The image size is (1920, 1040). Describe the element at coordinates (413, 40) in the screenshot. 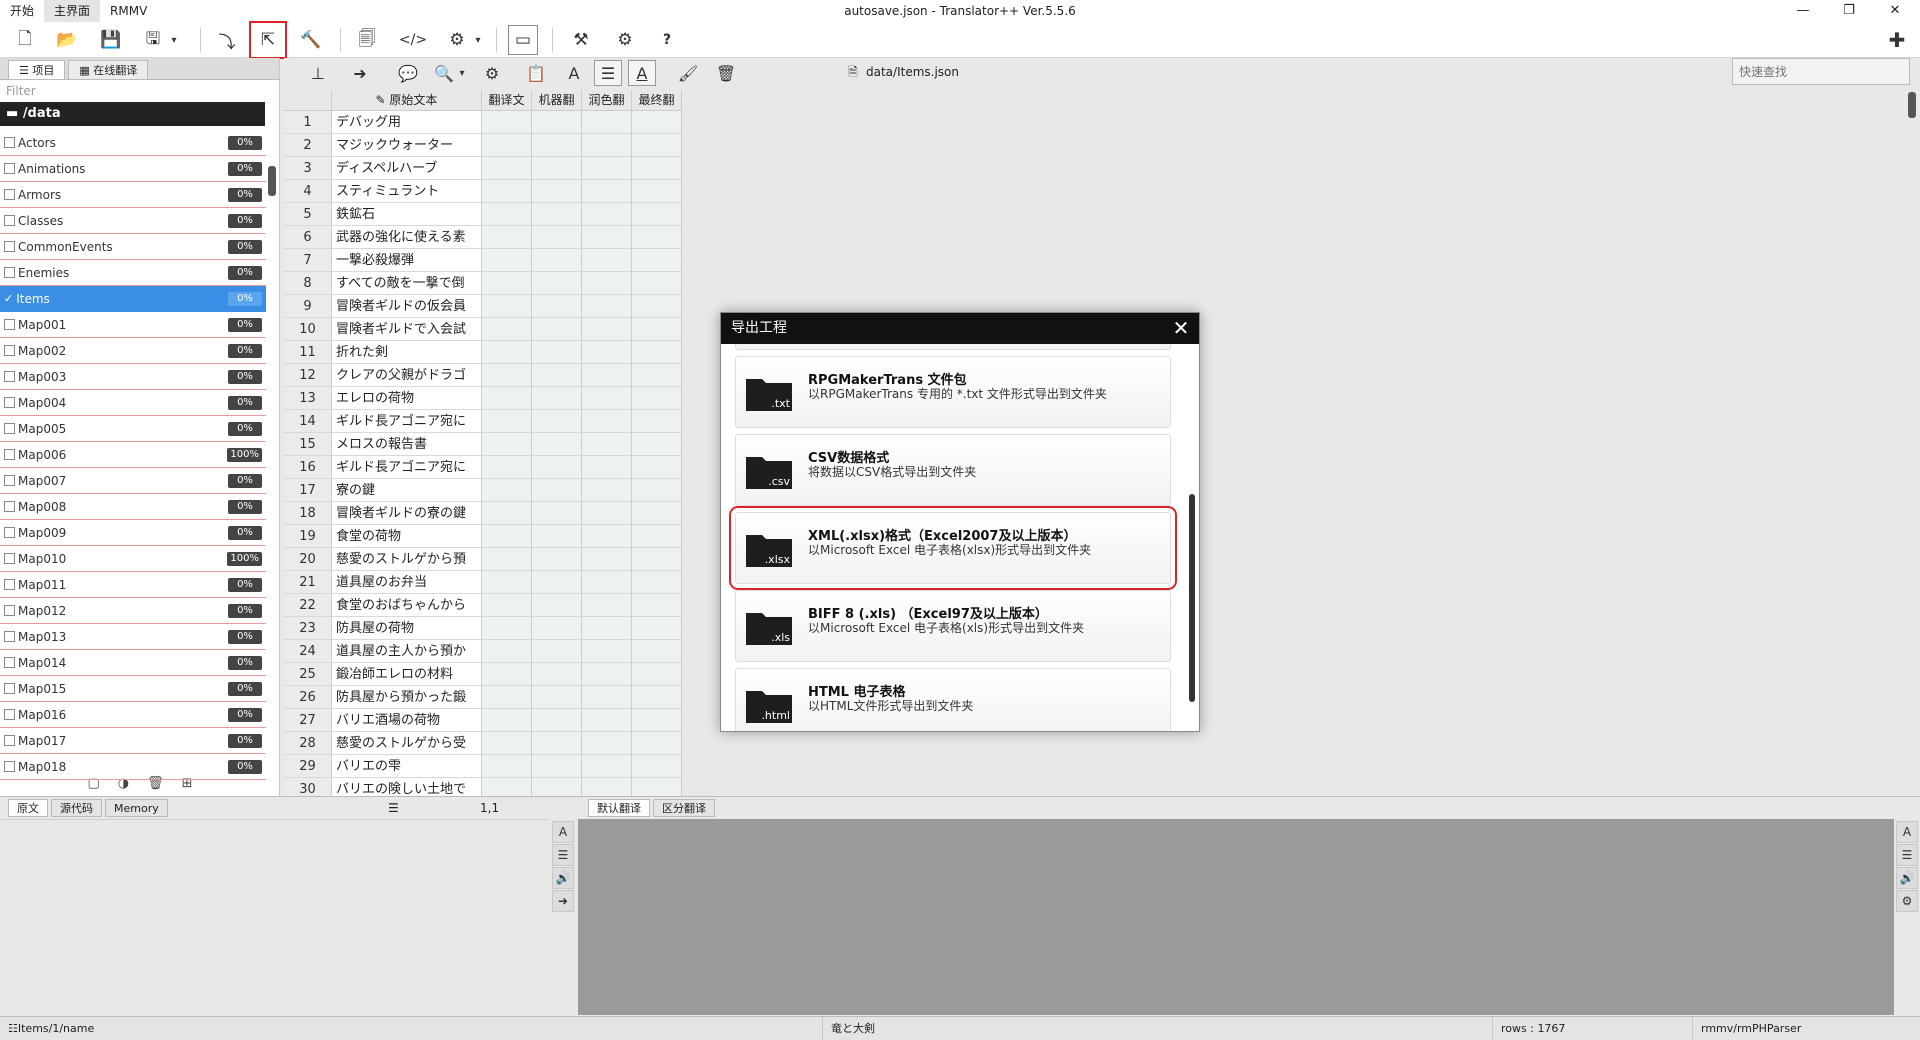

I see `code-icon: </>` at that location.